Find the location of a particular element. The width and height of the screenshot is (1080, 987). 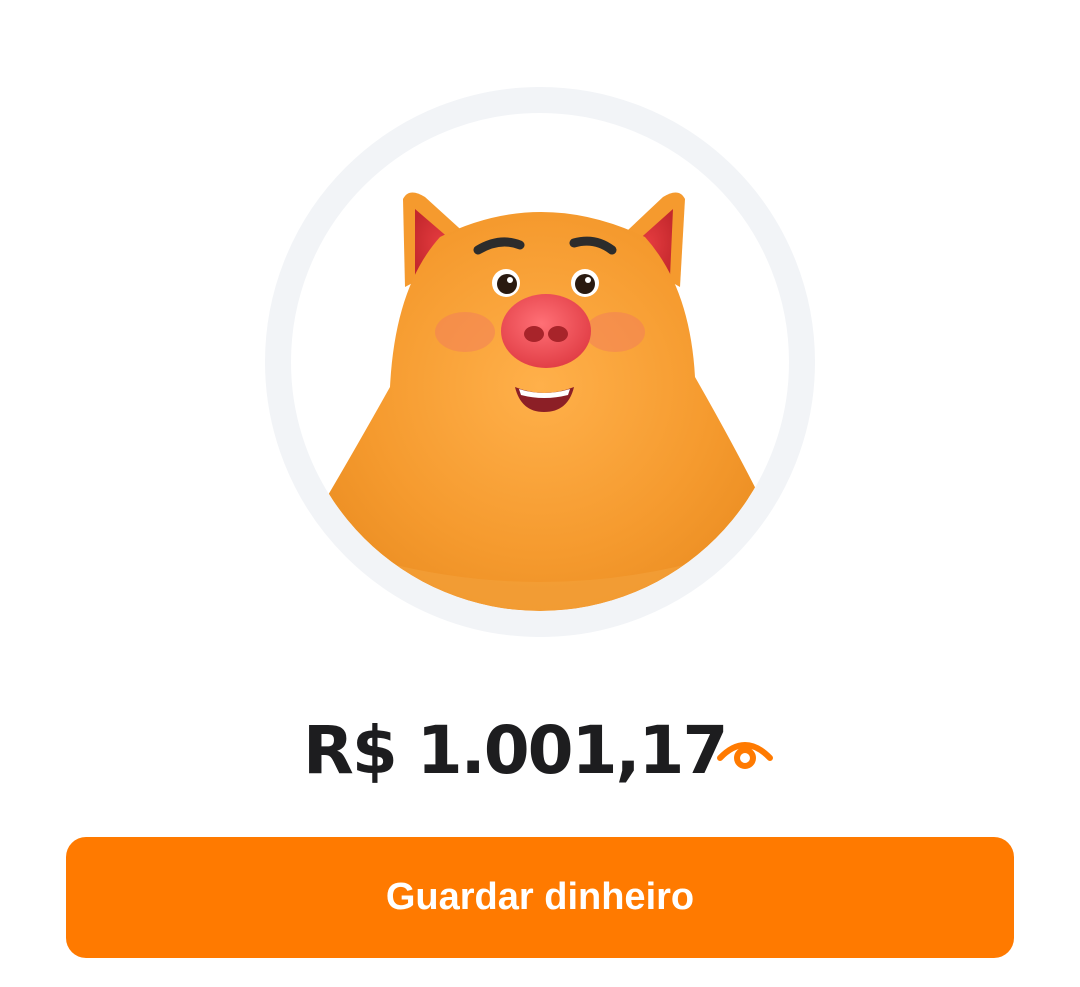

toggle-balance-visibility-button is located at coordinates (745, 752).